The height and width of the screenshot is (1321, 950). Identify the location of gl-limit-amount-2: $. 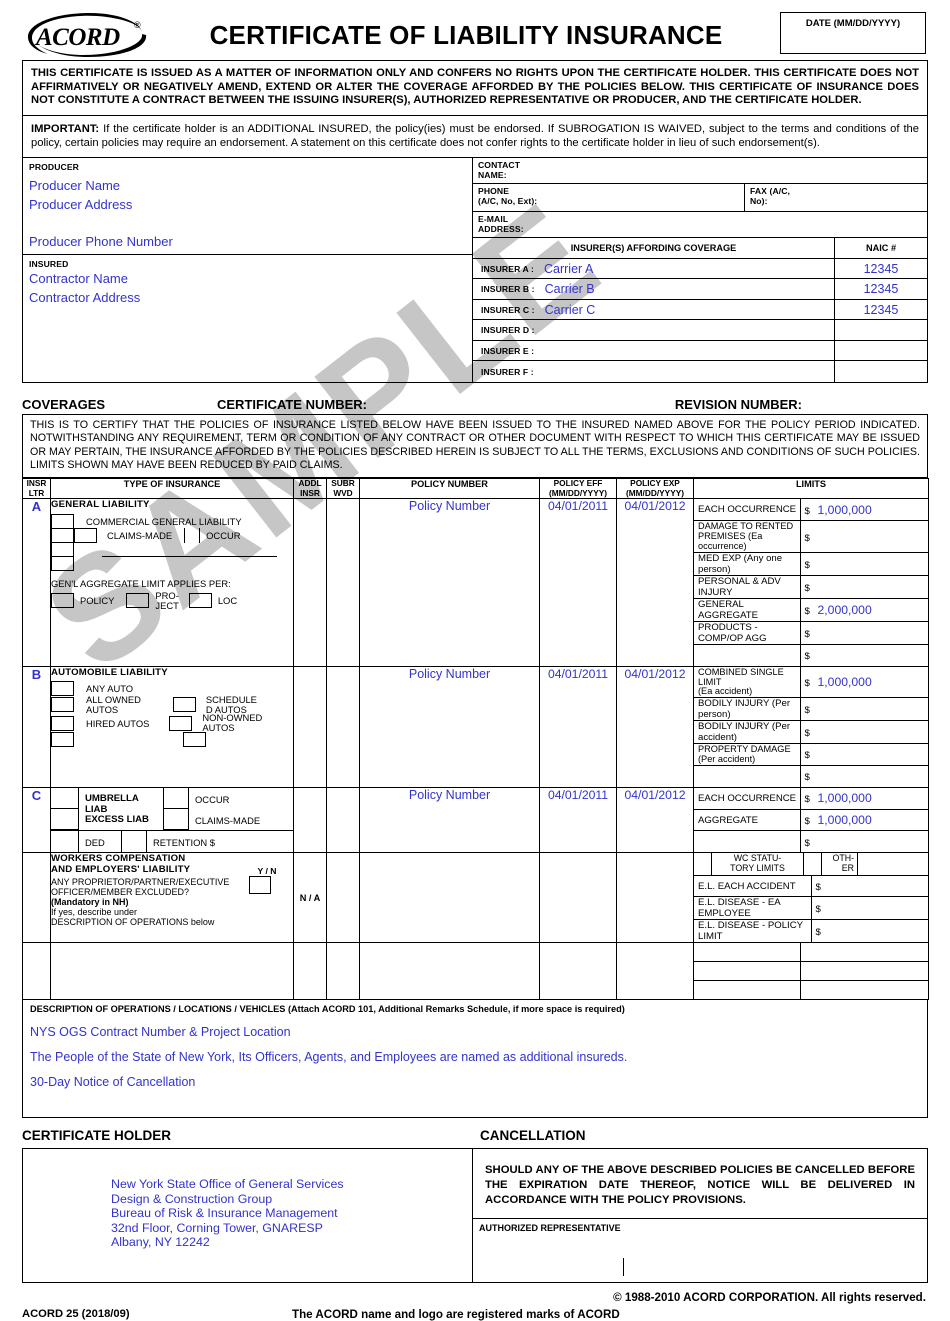
(863, 536).